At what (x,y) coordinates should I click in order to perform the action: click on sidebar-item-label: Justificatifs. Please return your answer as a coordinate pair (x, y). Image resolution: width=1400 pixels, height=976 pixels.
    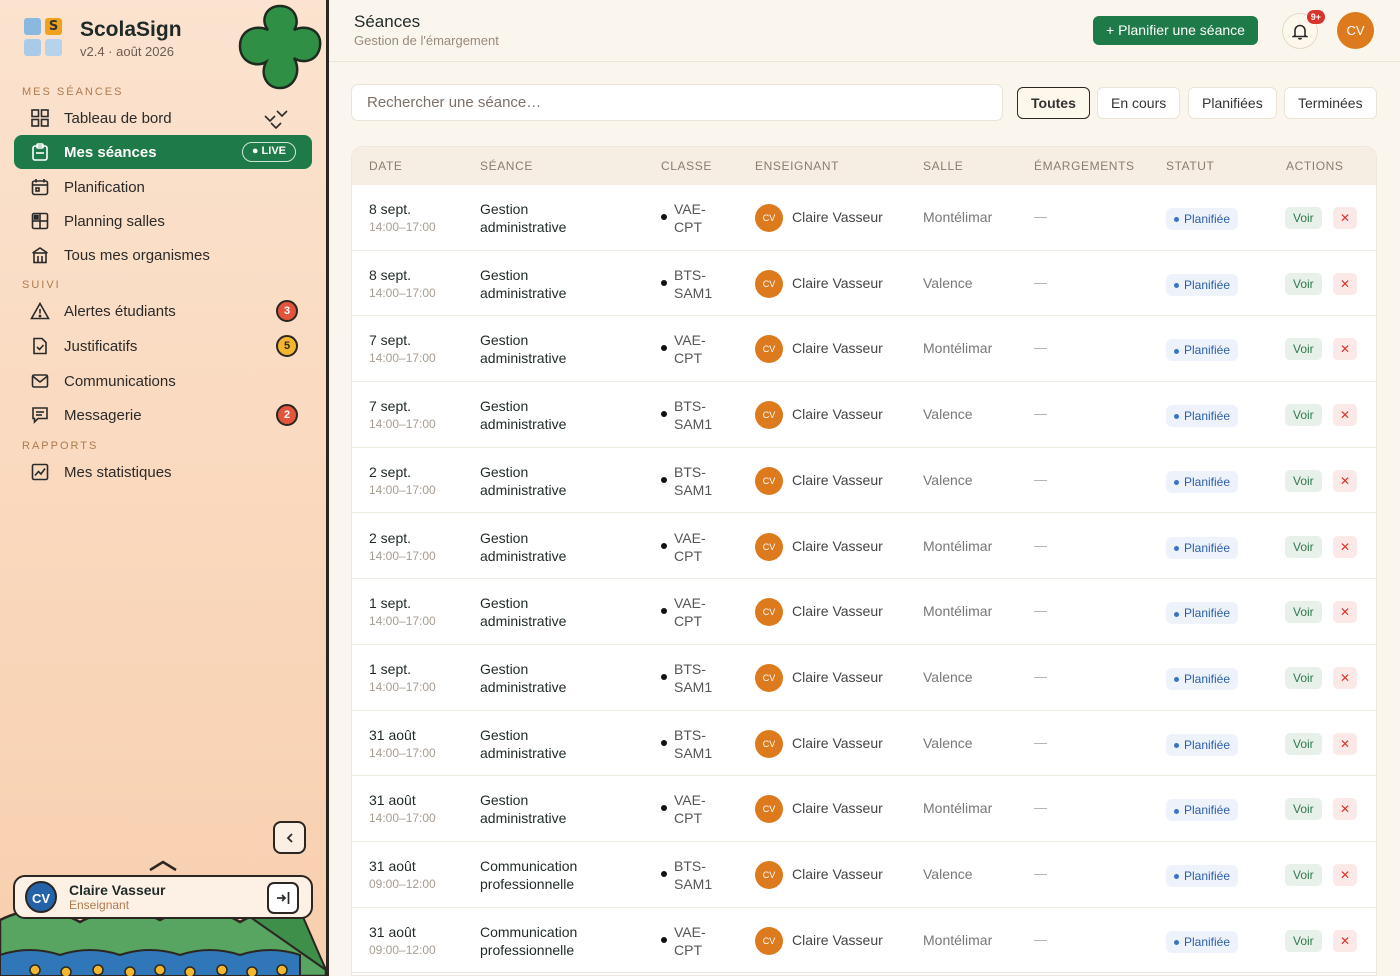
    Looking at the image, I should click on (101, 346).